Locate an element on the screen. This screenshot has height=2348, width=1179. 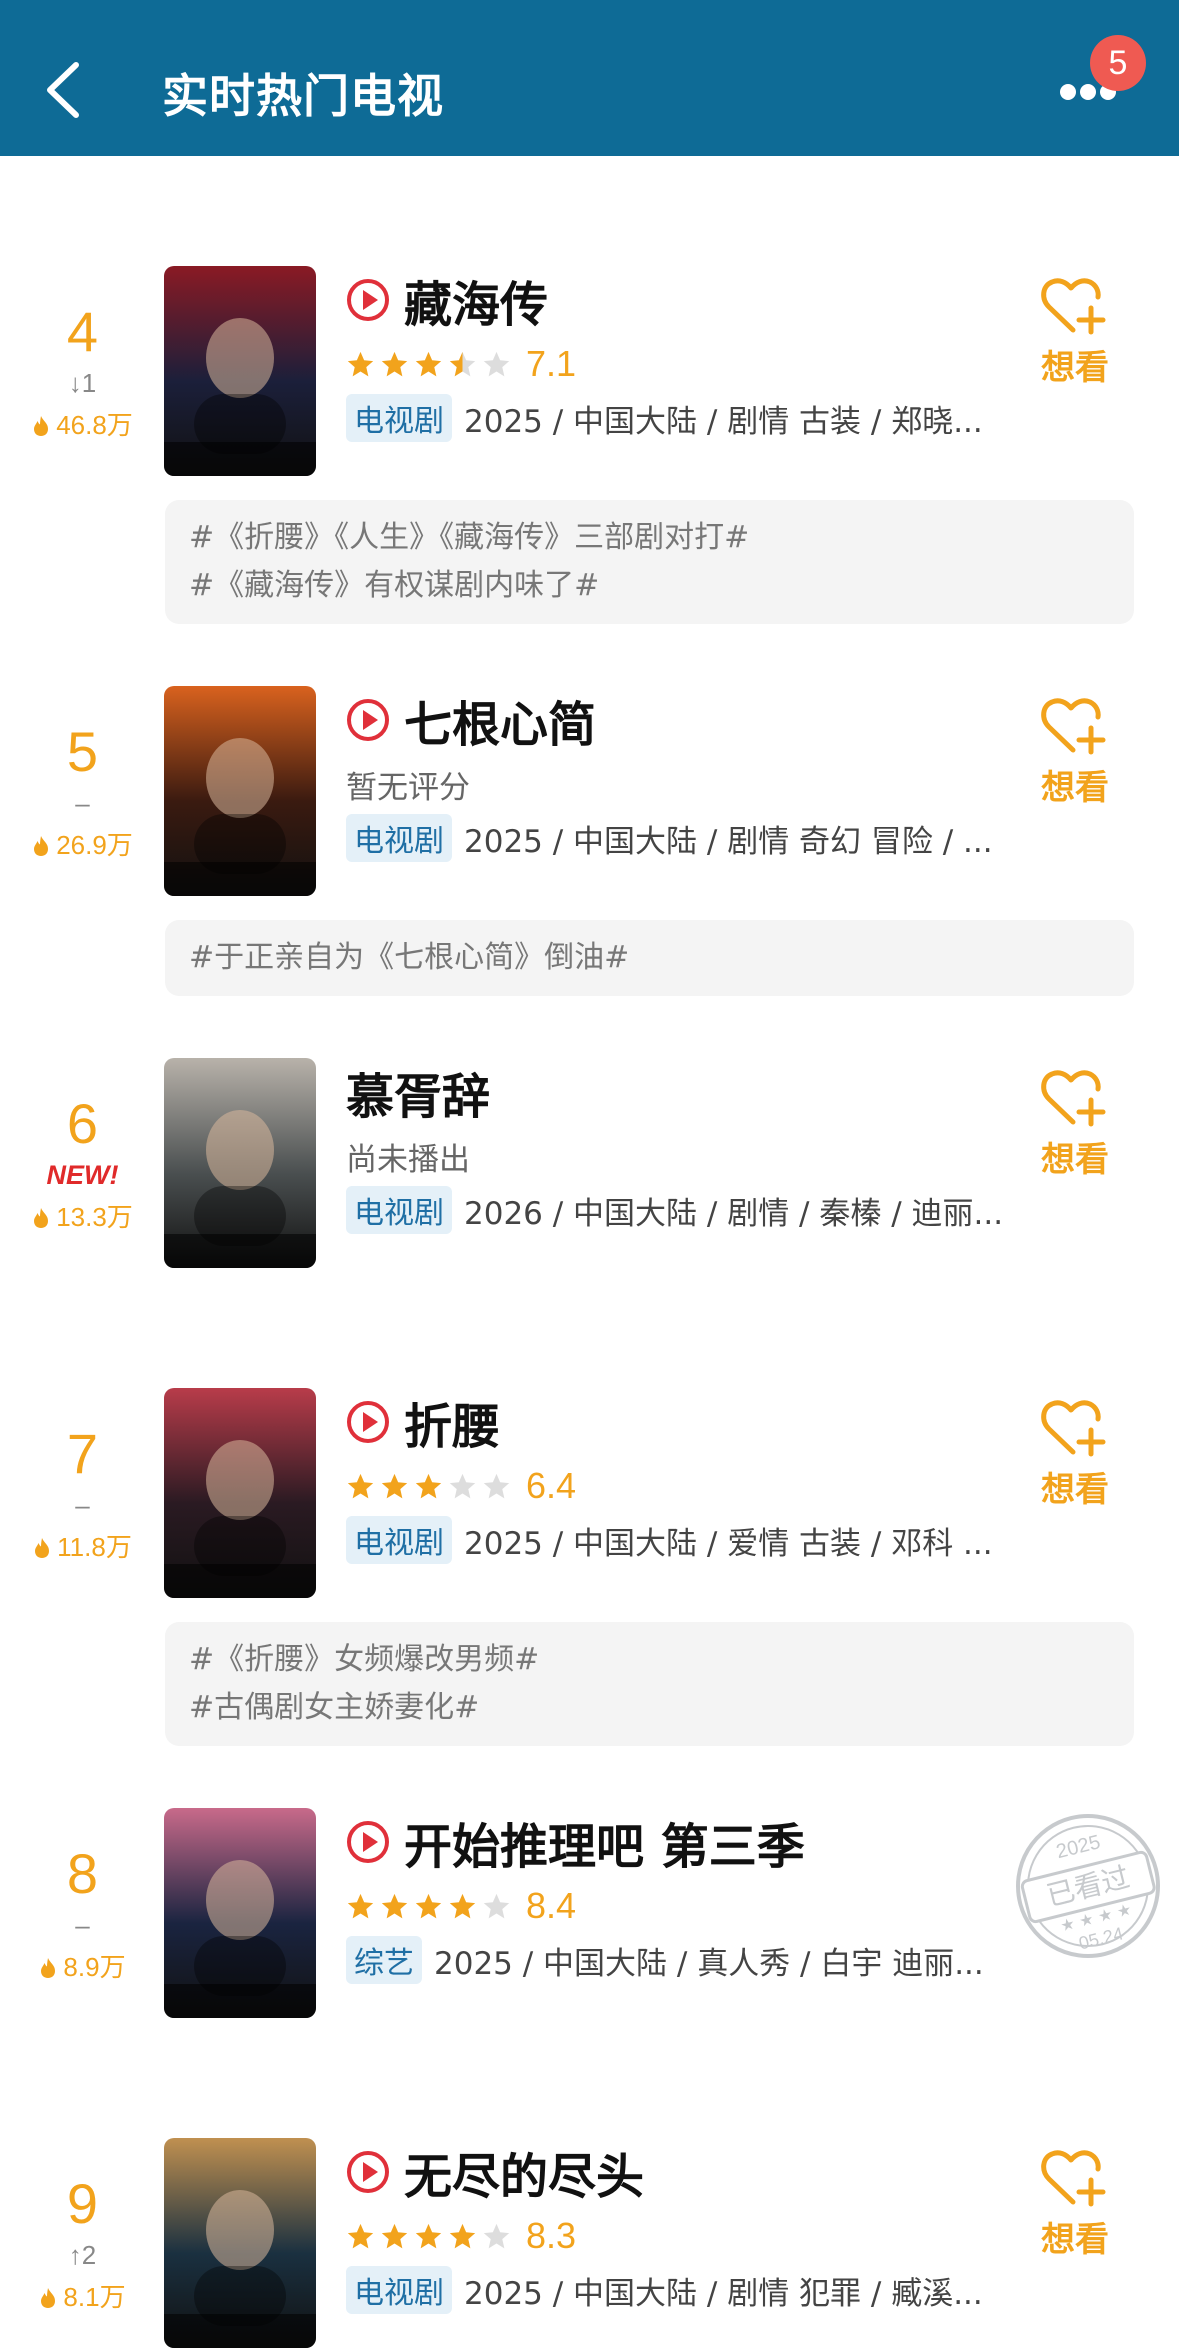
rank-block: 5 – 26.9万 is located at coordinates (82, 792).